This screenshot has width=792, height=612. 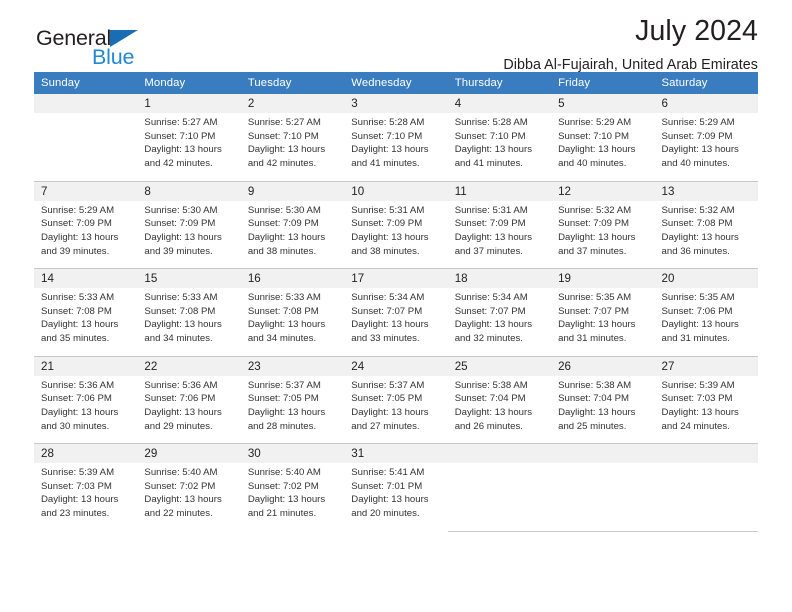 What do you see at coordinates (385, 251) in the screenshot?
I see `day-daylight2-text: and 38 minutes.` at bounding box center [385, 251].